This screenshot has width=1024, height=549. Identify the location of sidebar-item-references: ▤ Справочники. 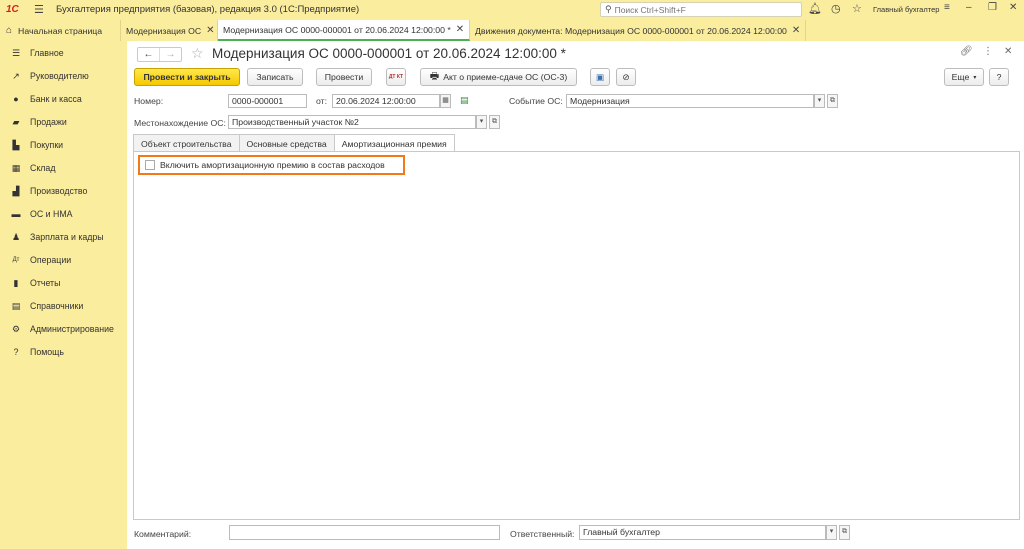
(63, 306).